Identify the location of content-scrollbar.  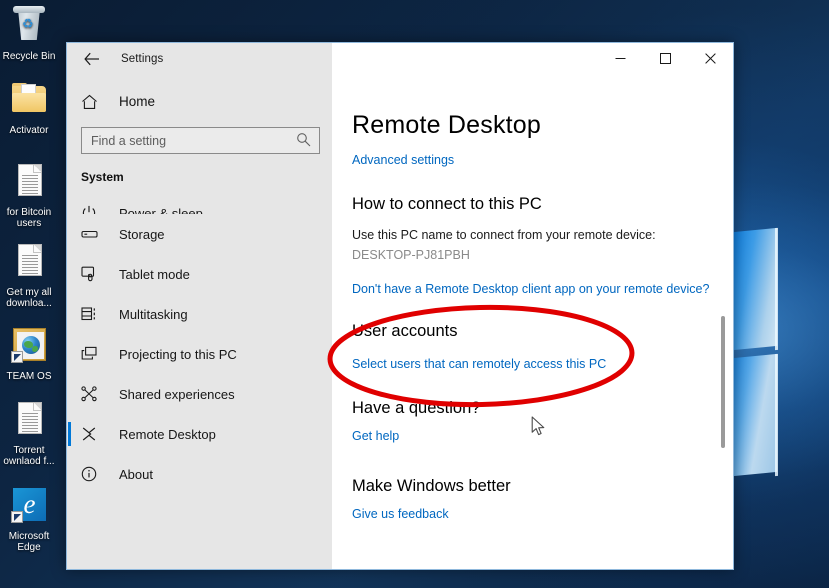
(722, 321).